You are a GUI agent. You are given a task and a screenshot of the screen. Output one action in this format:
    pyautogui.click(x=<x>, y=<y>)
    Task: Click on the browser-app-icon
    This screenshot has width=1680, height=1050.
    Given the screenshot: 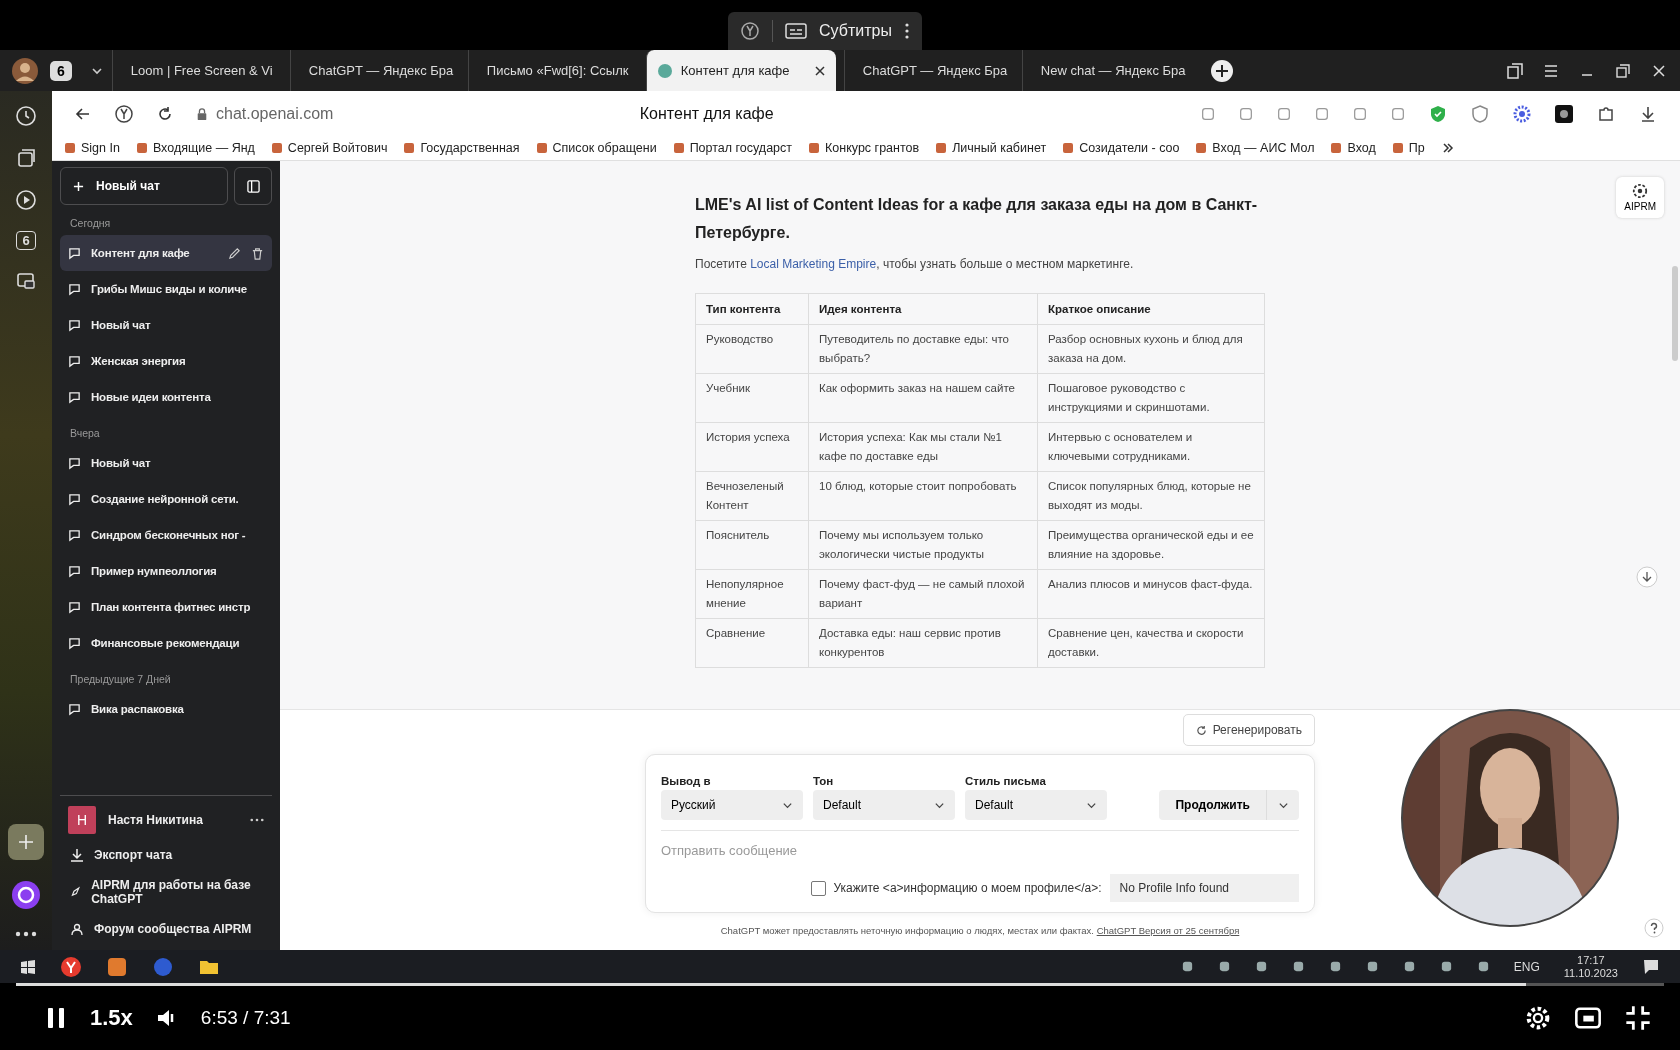 What is the action you would take?
    pyautogui.click(x=71, y=966)
    